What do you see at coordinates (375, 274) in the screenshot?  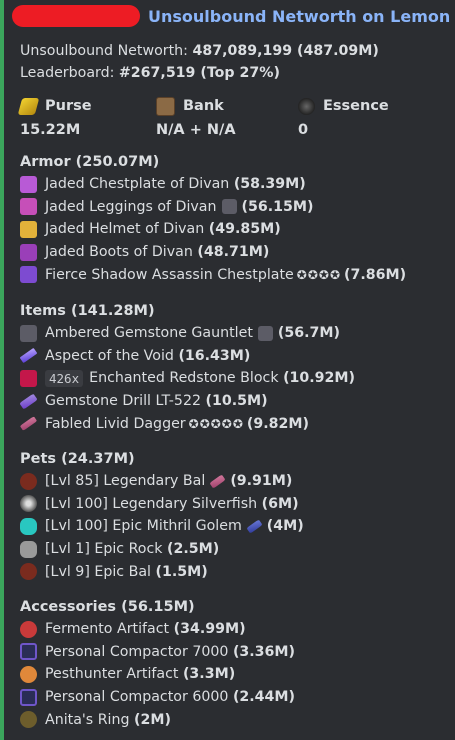 I see `item-value: (7.86M)` at bounding box center [375, 274].